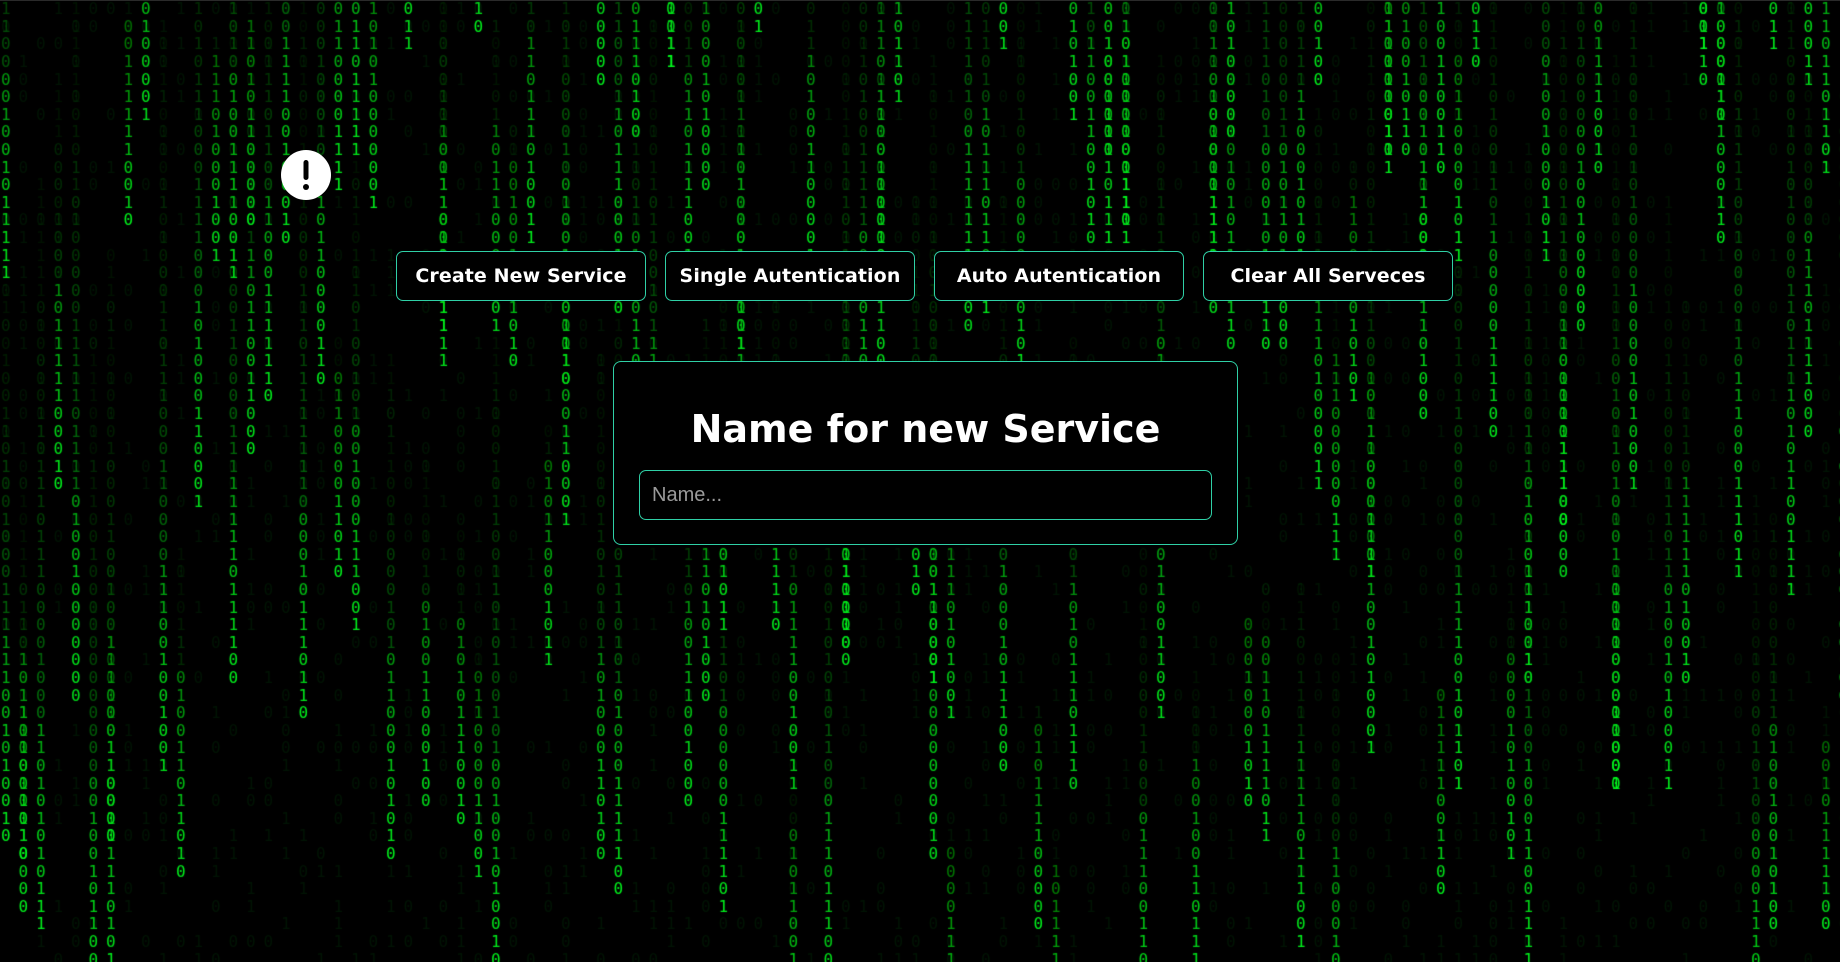 The height and width of the screenshot is (962, 1840). I want to click on alert-button, so click(306, 175).